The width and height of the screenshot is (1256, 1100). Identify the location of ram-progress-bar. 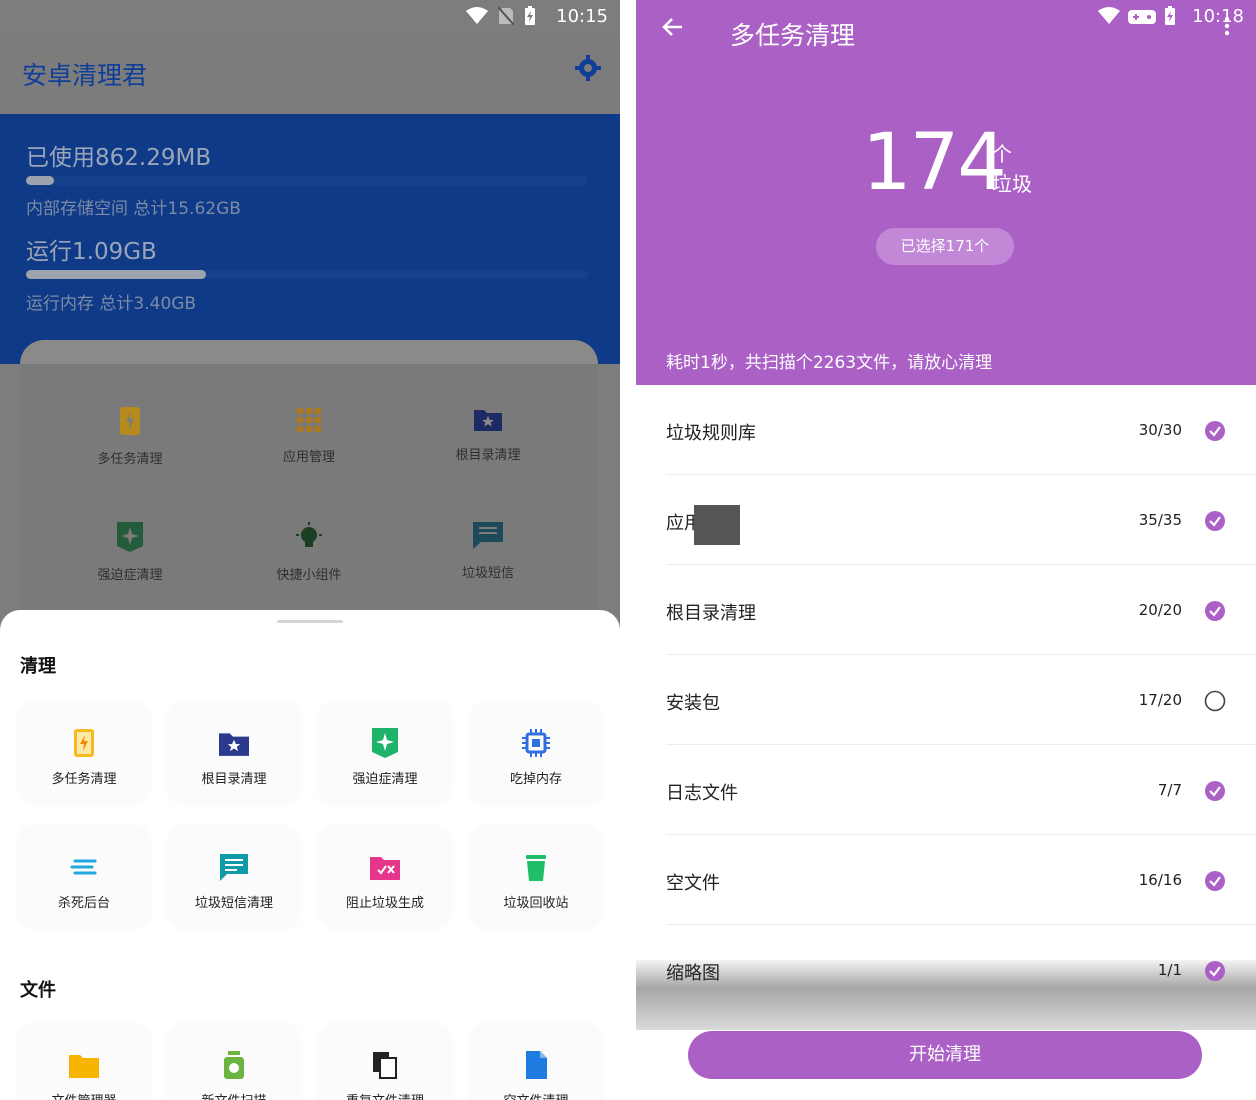
(307, 274).